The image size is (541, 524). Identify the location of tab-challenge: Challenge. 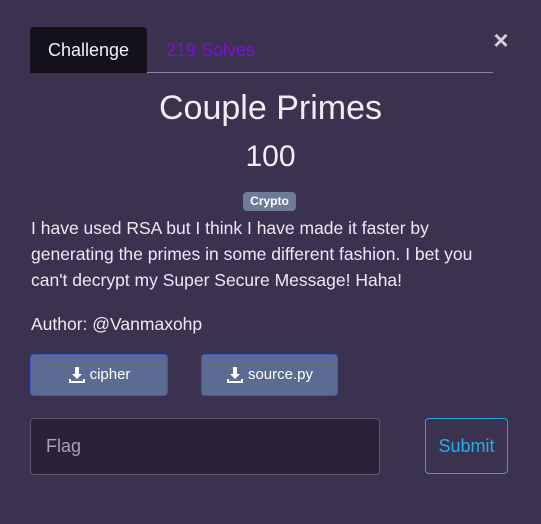
(88, 50).